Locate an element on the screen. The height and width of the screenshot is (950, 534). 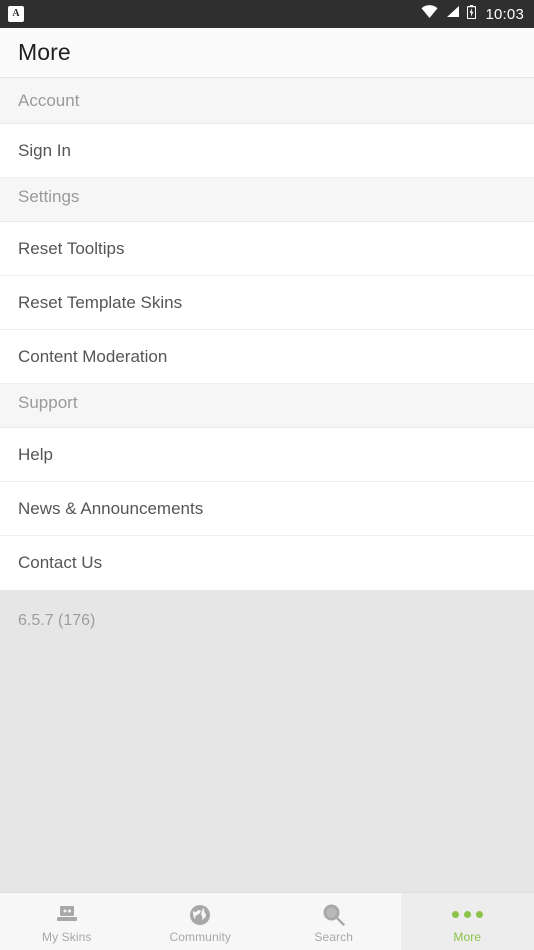
list-item-reset-template-skins: Reset Template Skins is located at coordinates (267, 303).